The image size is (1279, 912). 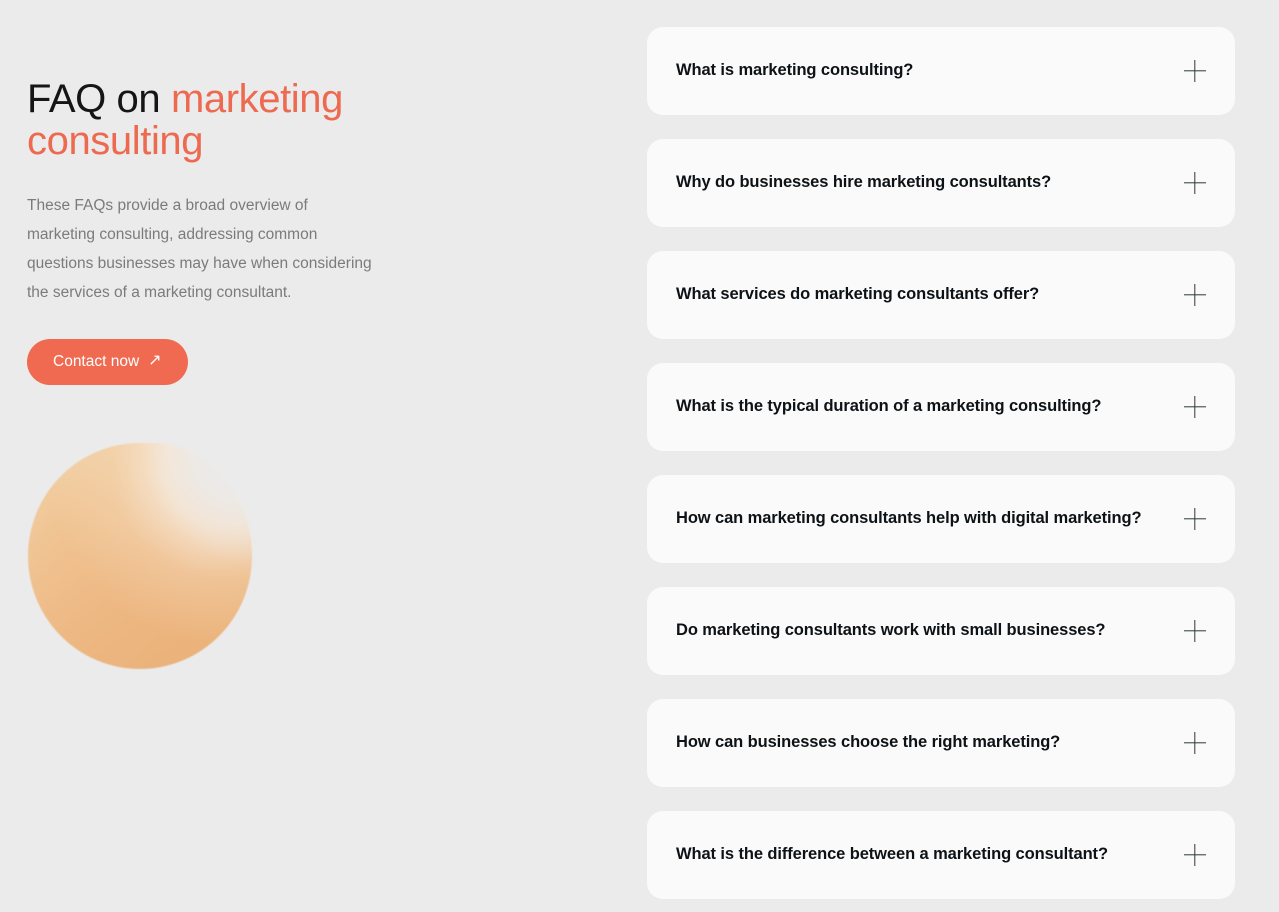 I want to click on page-title: FAQ on marketing consulting, so click(x=197, y=120).